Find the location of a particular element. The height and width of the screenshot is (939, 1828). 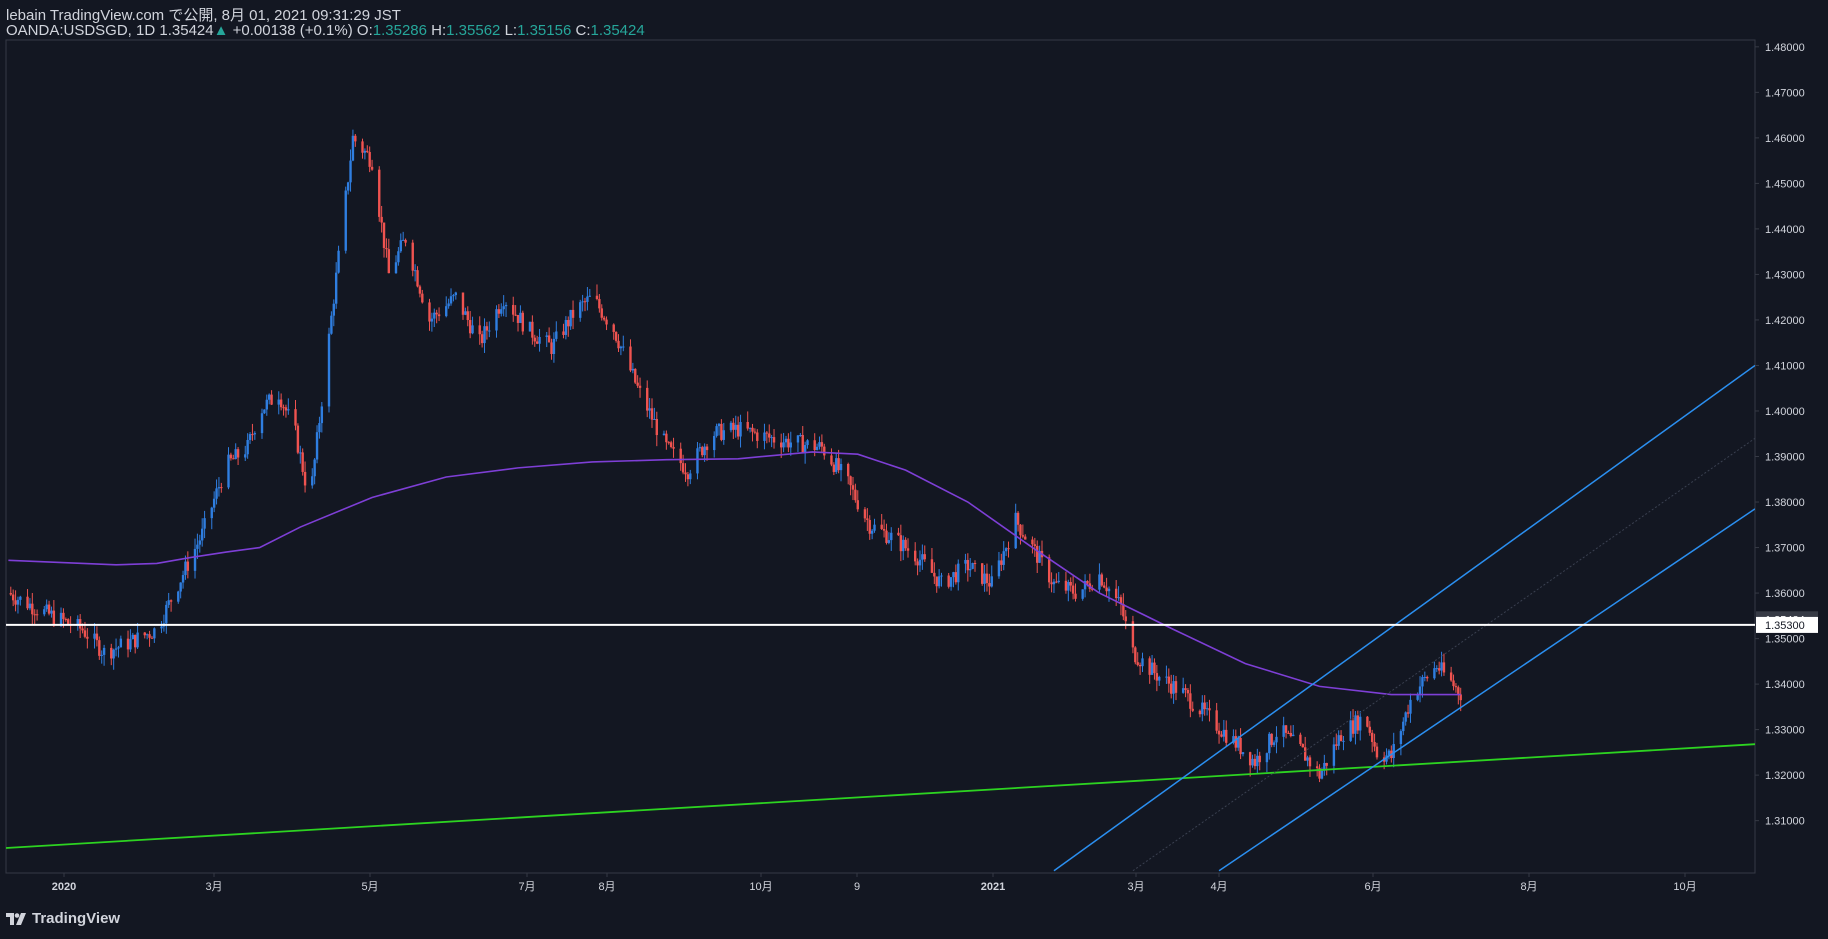

y-tick-label: 1.32000 is located at coordinates (1785, 776).